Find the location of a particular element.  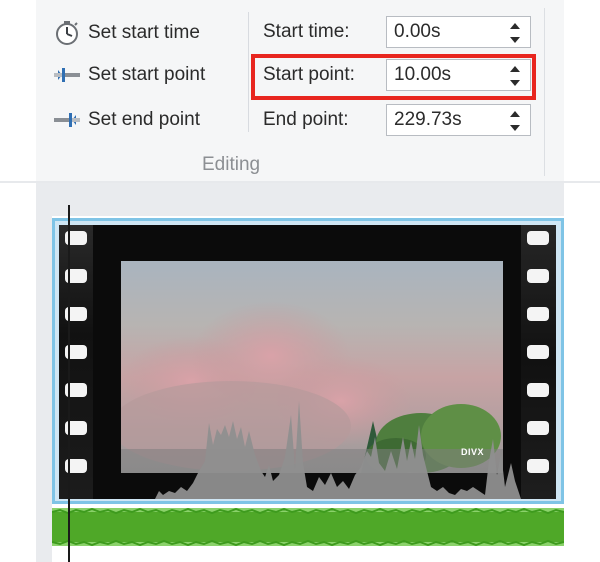

trim-end-icon is located at coordinates (67, 120).